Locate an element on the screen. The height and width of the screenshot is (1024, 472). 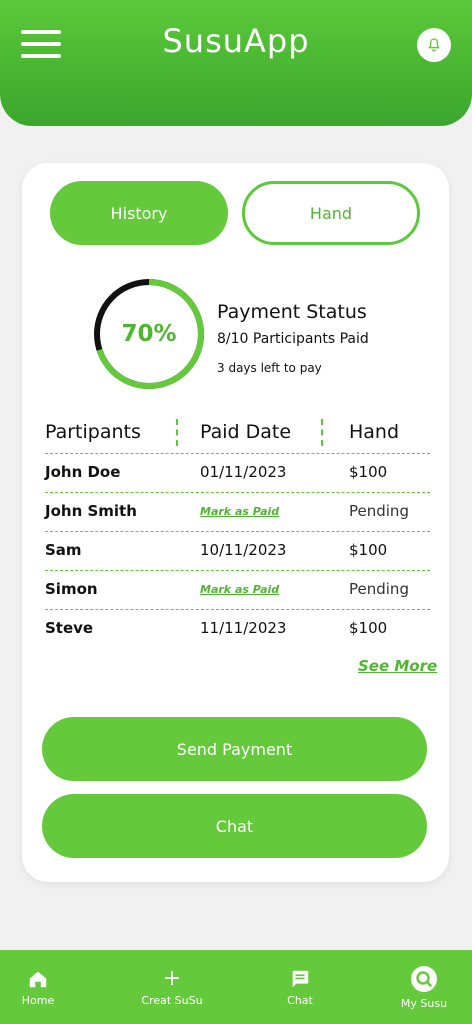
participants-paid-summary: 8/10 Participants Paid is located at coordinates (293, 339).